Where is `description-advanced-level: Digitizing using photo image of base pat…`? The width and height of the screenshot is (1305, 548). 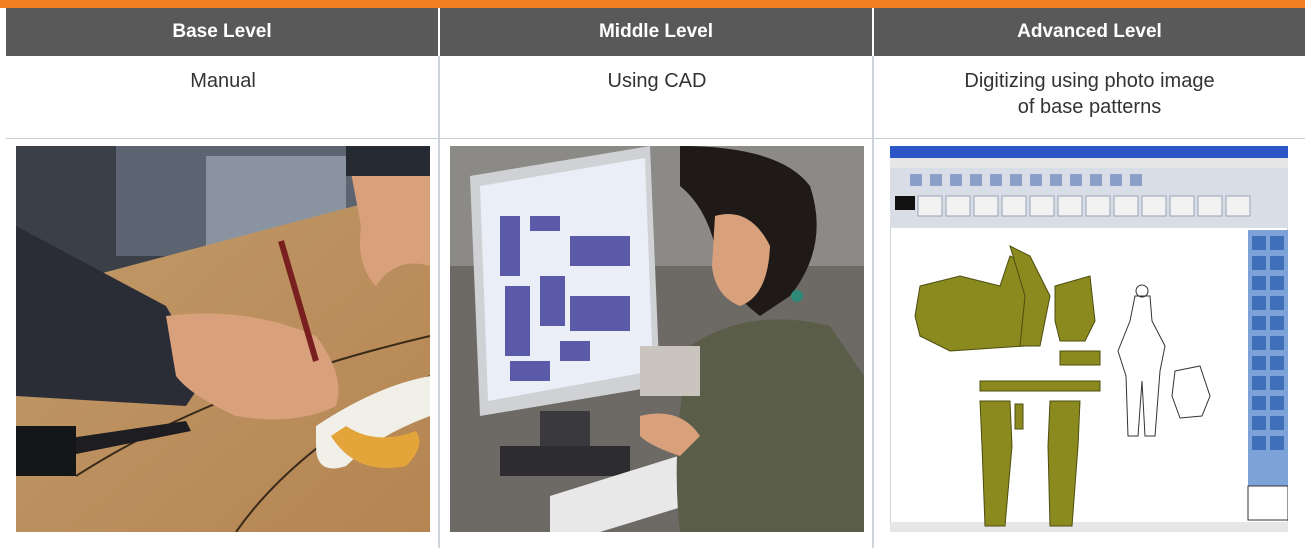 description-advanced-level: Digitizing using photo image of base pat… is located at coordinates (1089, 97).